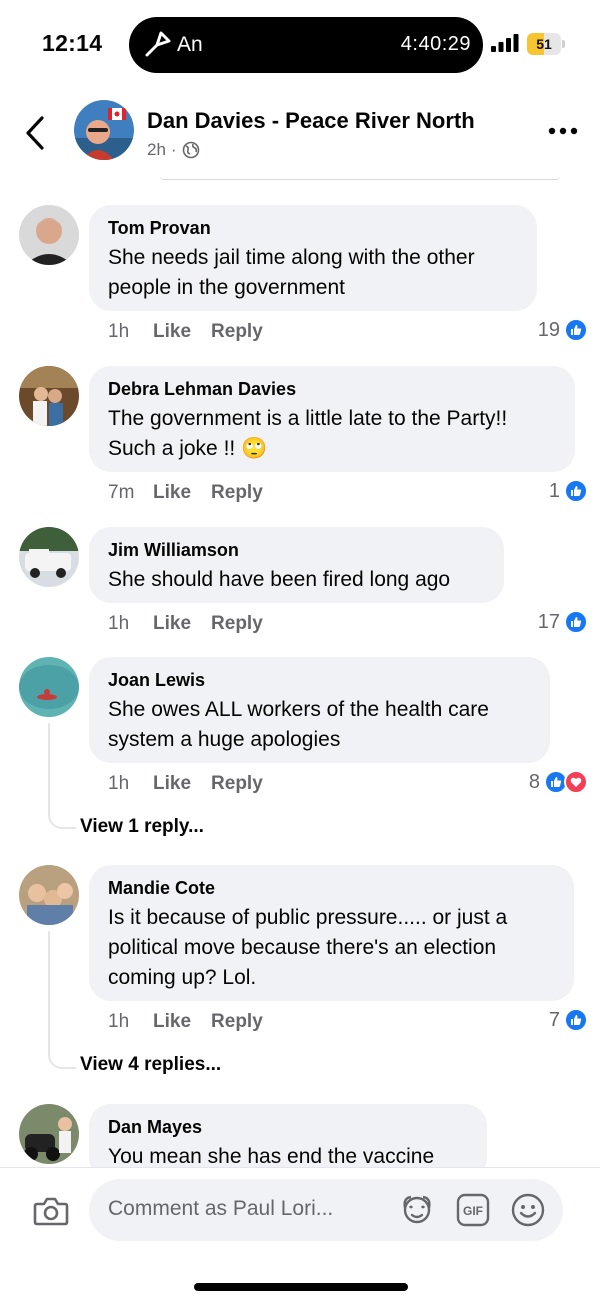 The height and width of the screenshot is (1300, 600). I want to click on comment-input: Comment as Paul Lori... GIF, so click(326, 1210).